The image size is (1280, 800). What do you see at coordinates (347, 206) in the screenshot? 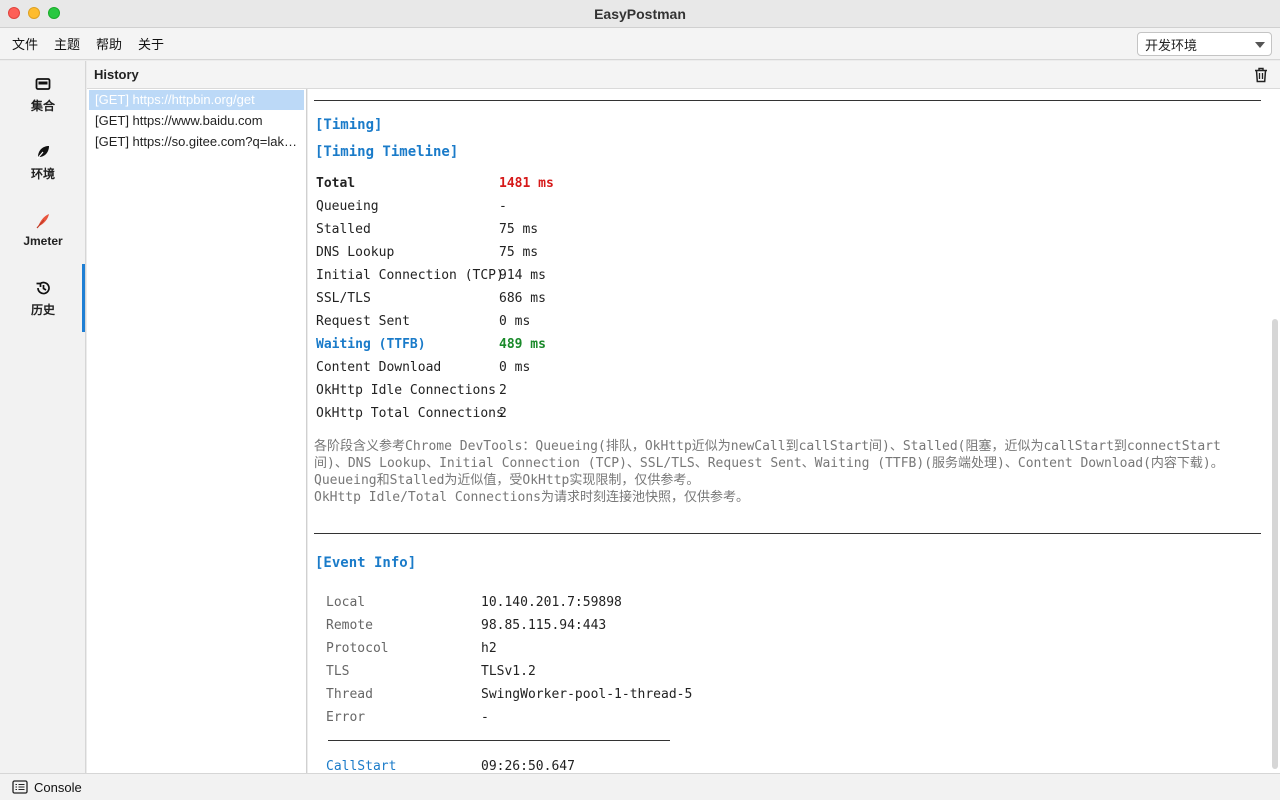
I see `timing-key: Queueing` at bounding box center [347, 206].